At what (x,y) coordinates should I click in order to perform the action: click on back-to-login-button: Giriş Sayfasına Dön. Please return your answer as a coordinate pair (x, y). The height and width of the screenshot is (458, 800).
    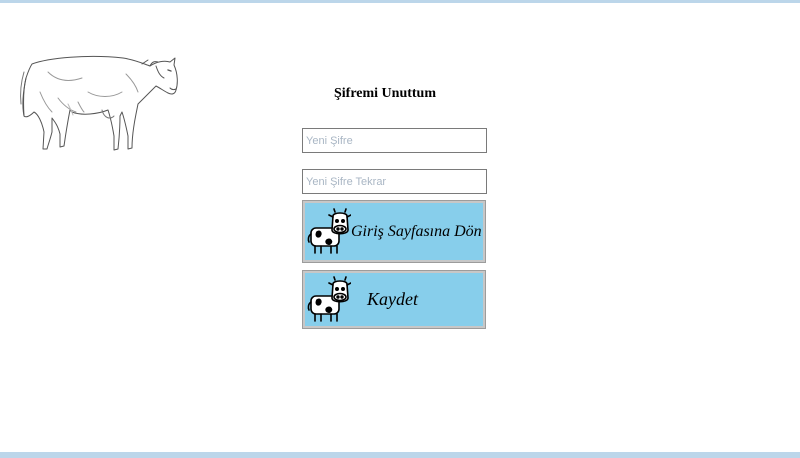
    Looking at the image, I should click on (394, 231).